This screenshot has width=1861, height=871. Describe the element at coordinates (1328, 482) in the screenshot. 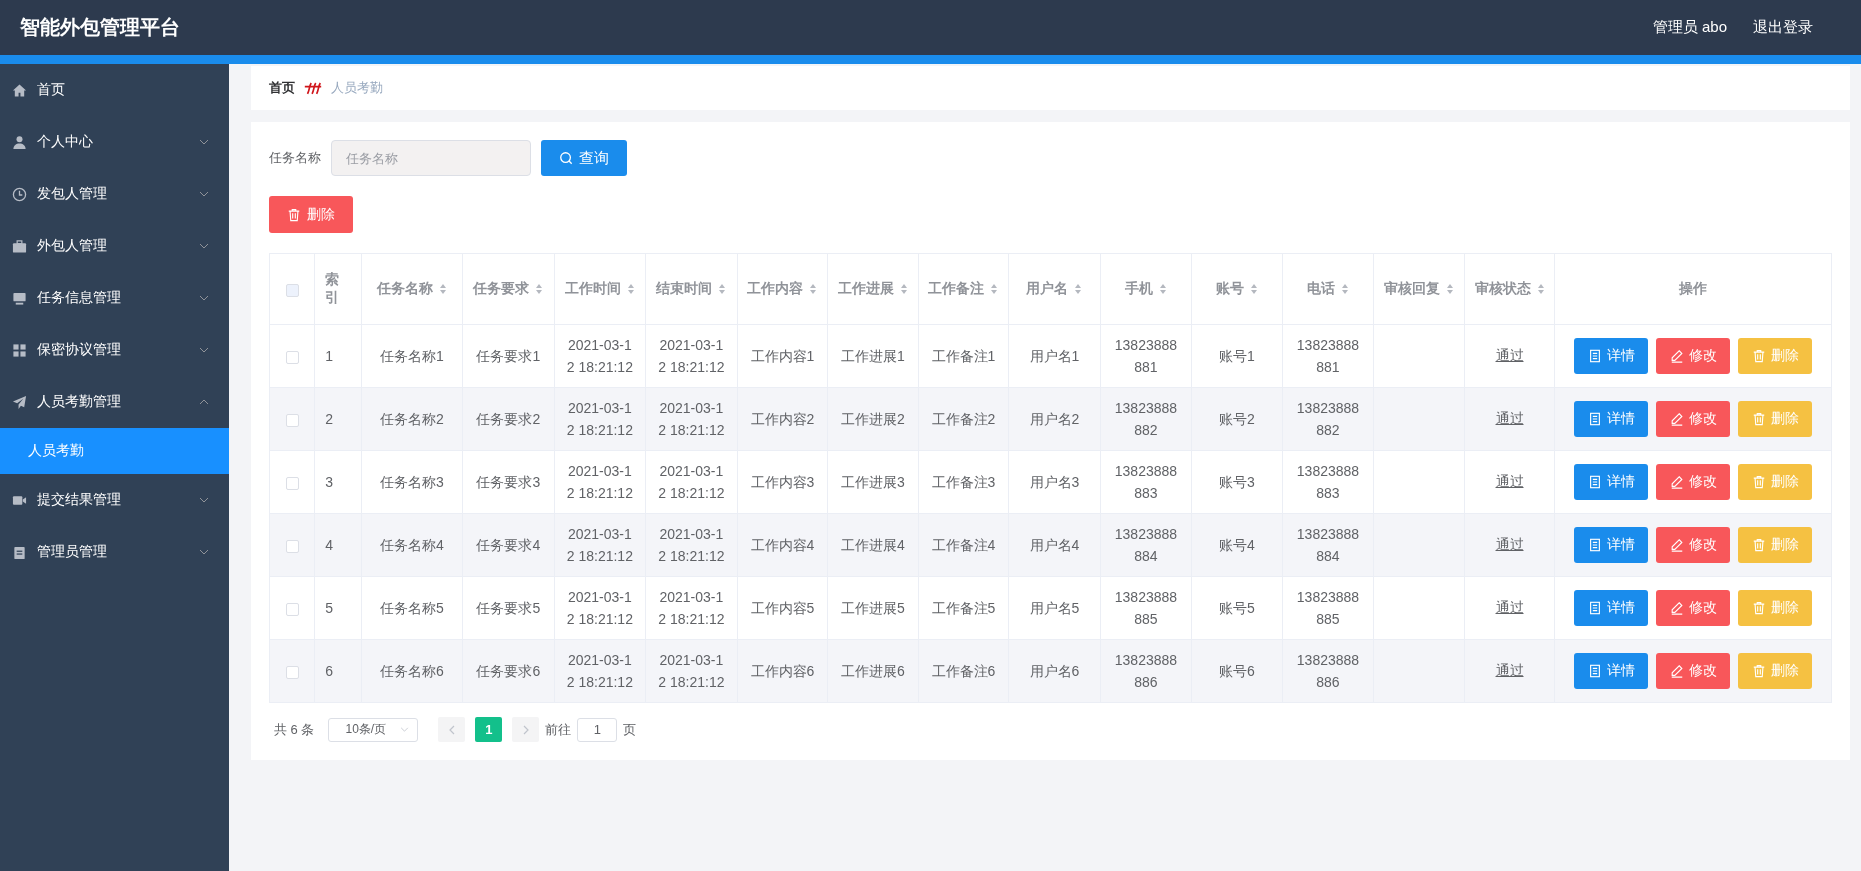

I see `table-cell-text: 13823888883` at that location.